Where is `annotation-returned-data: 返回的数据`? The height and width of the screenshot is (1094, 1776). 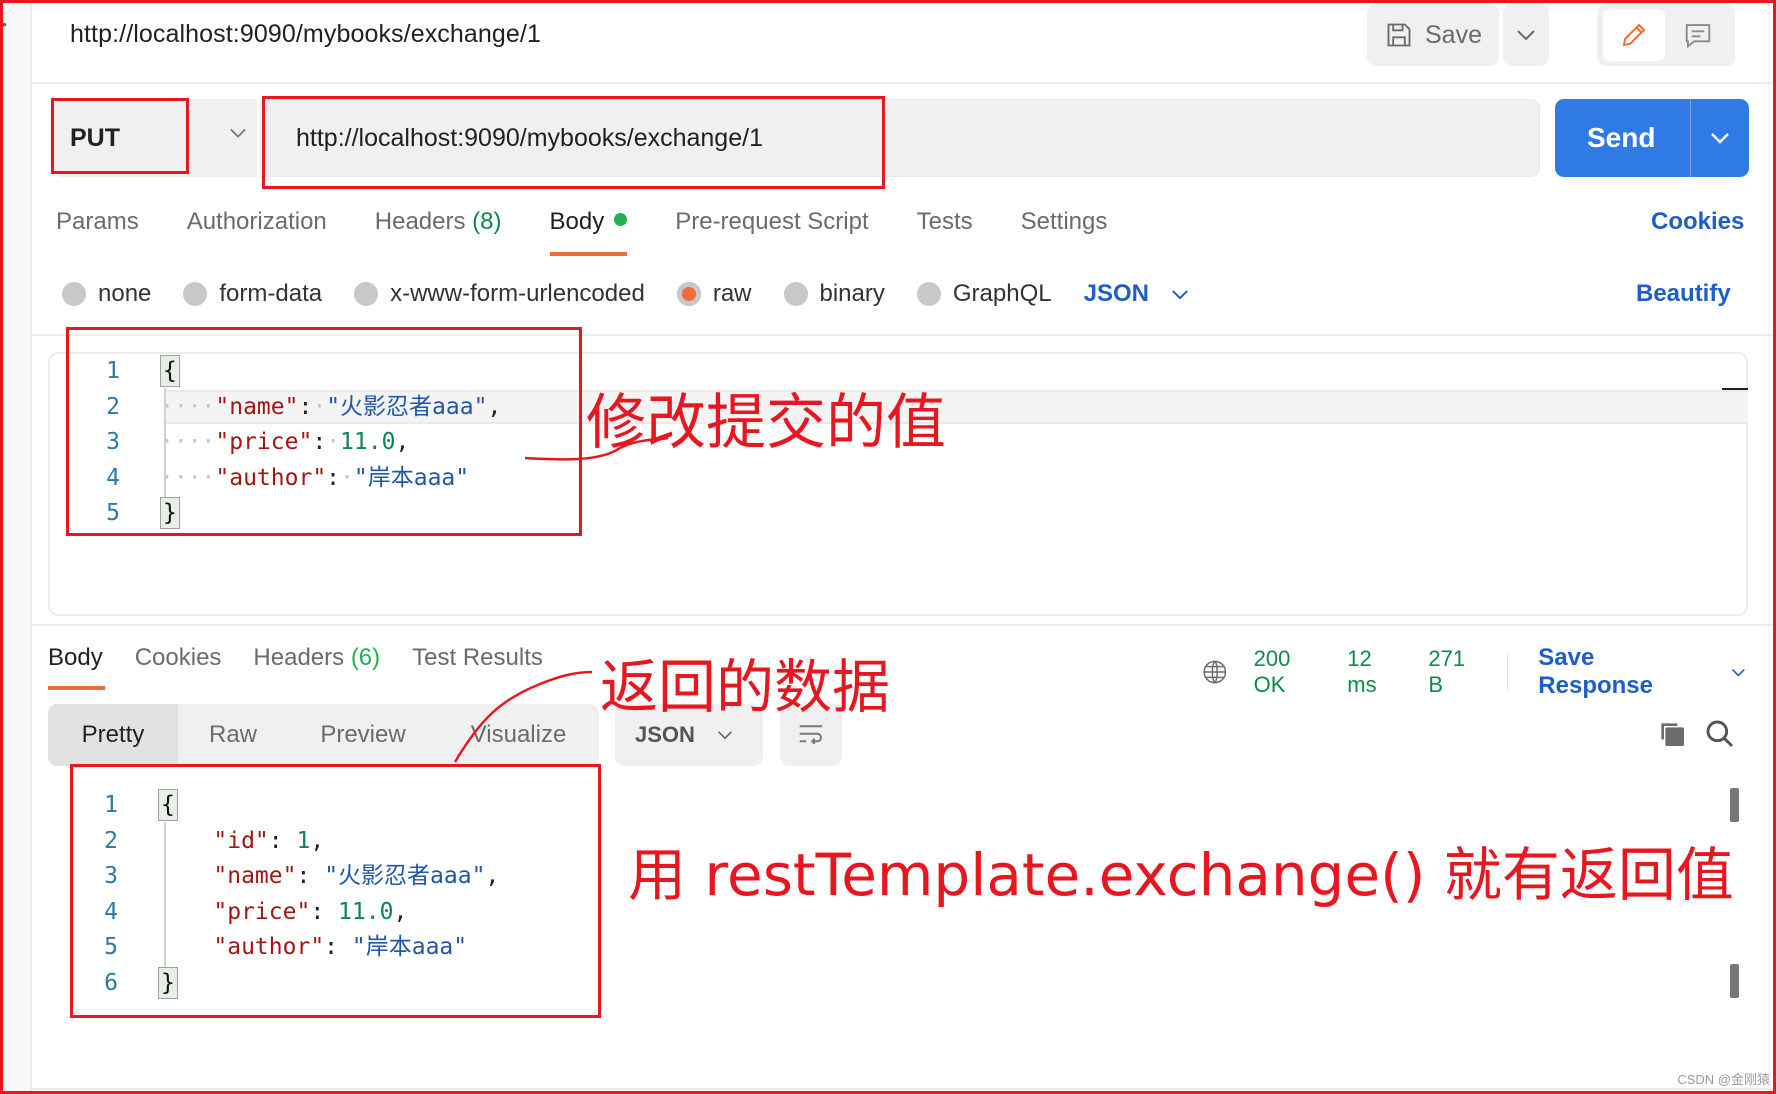 annotation-returned-data: 返回的数据 is located at coordinates (745, 687).